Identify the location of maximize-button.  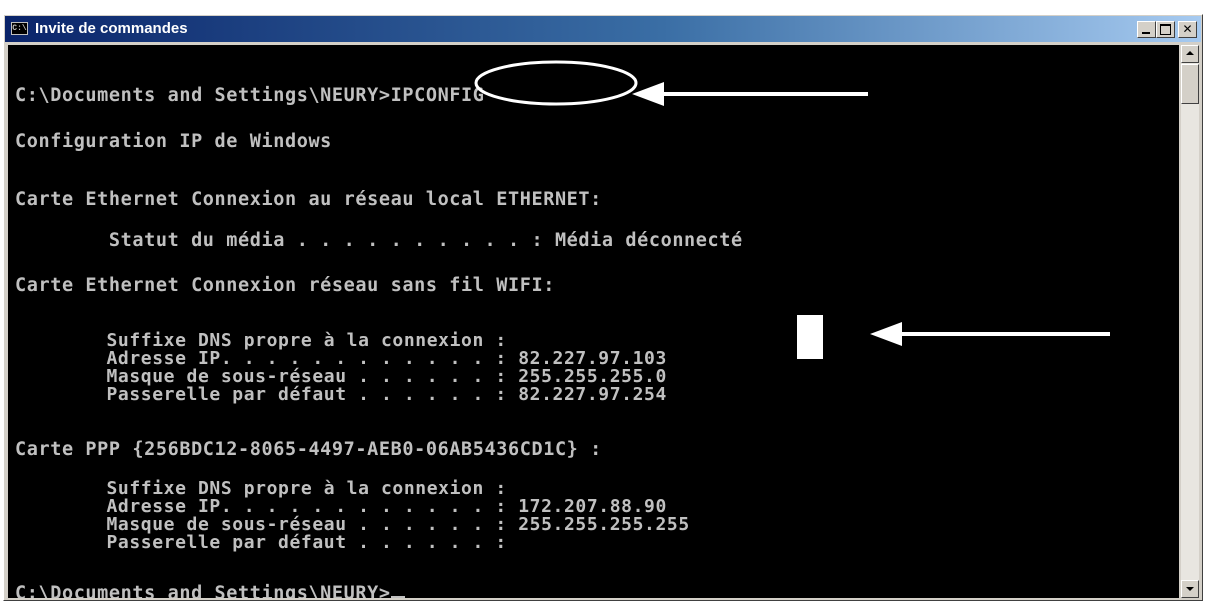
(1165, 29).